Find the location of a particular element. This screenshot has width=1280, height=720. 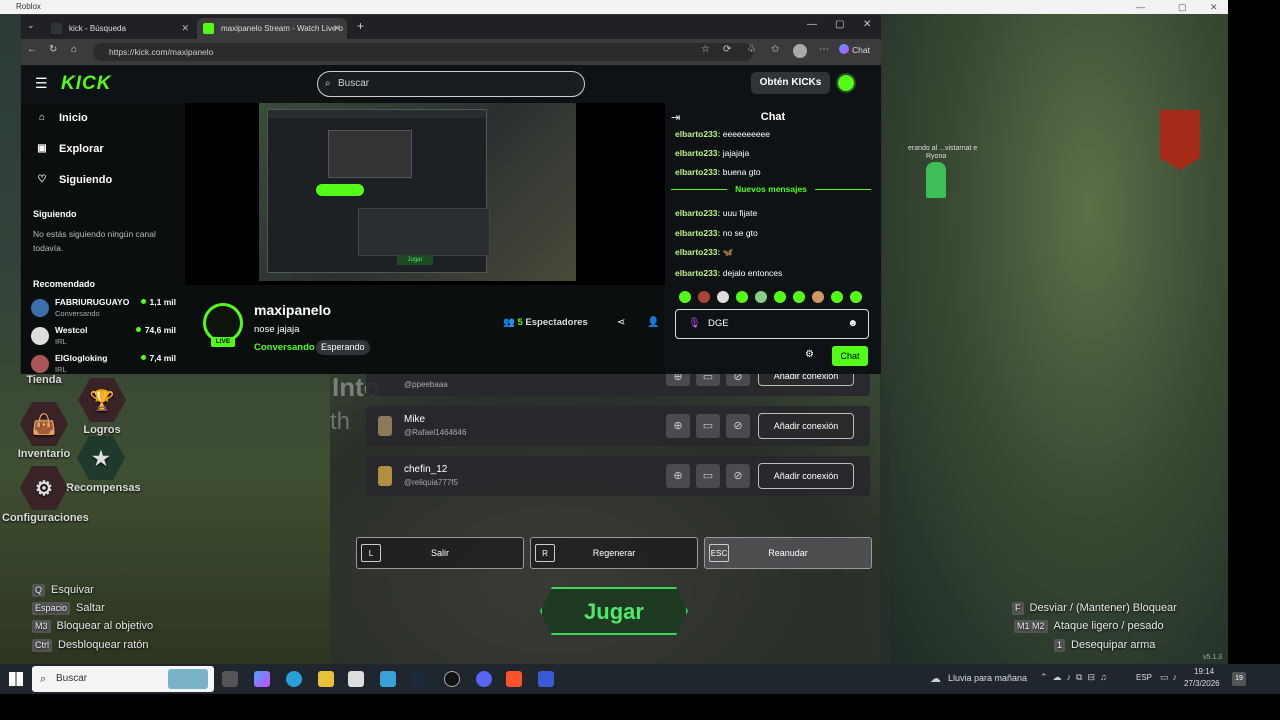

respawn-button: R Regenerar is located at coordinates (614, 553).